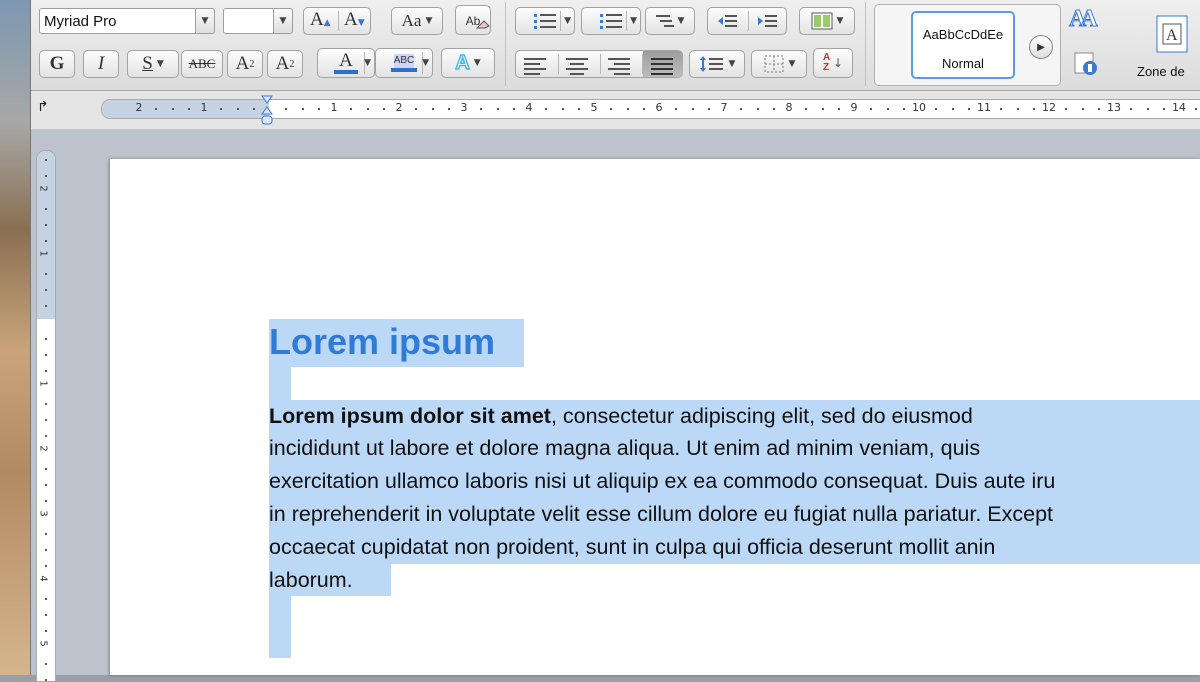 The width and height of the screenshot is (1200, 682). What do you see at coordinates (46, 416) in the screenshot?
I see `vertical-ruler: 2 1 1 2 3 4 5` at bounding box center [46, 416].